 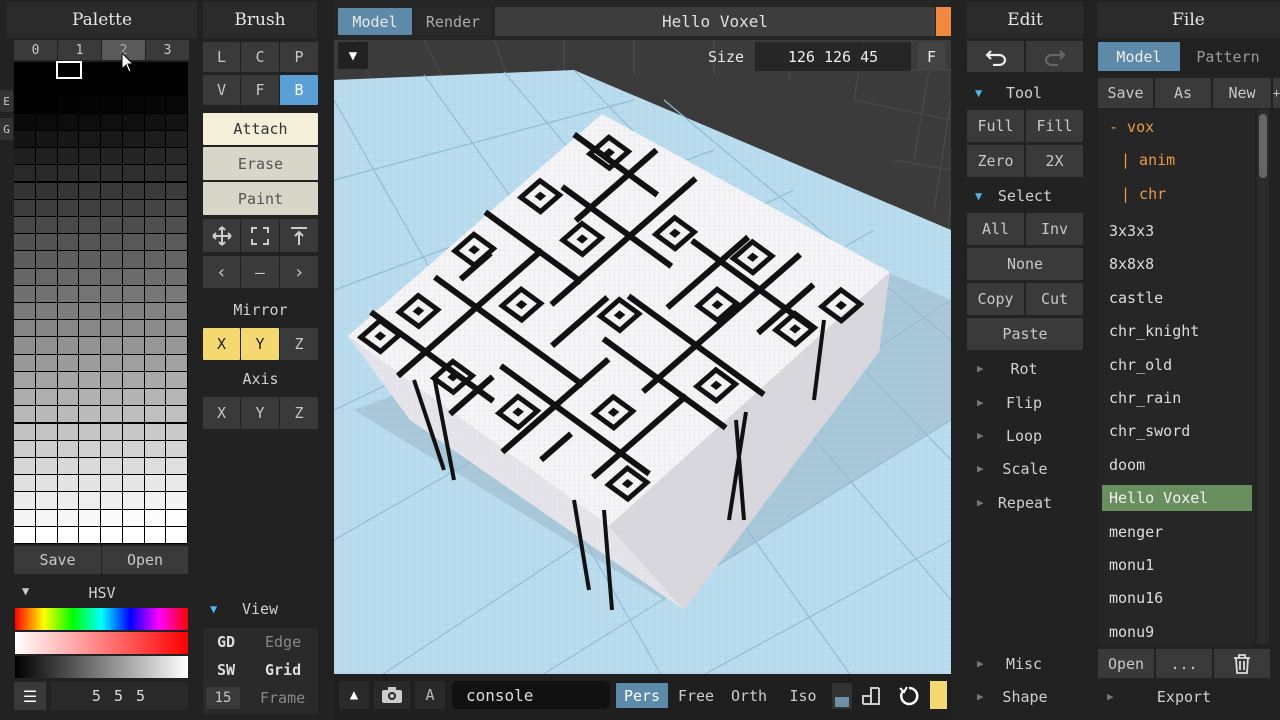 What do you see at coordinates (260, 344) in the screenshot?
I see `mirror-y-button: Y` at bounding box center [260, 344].